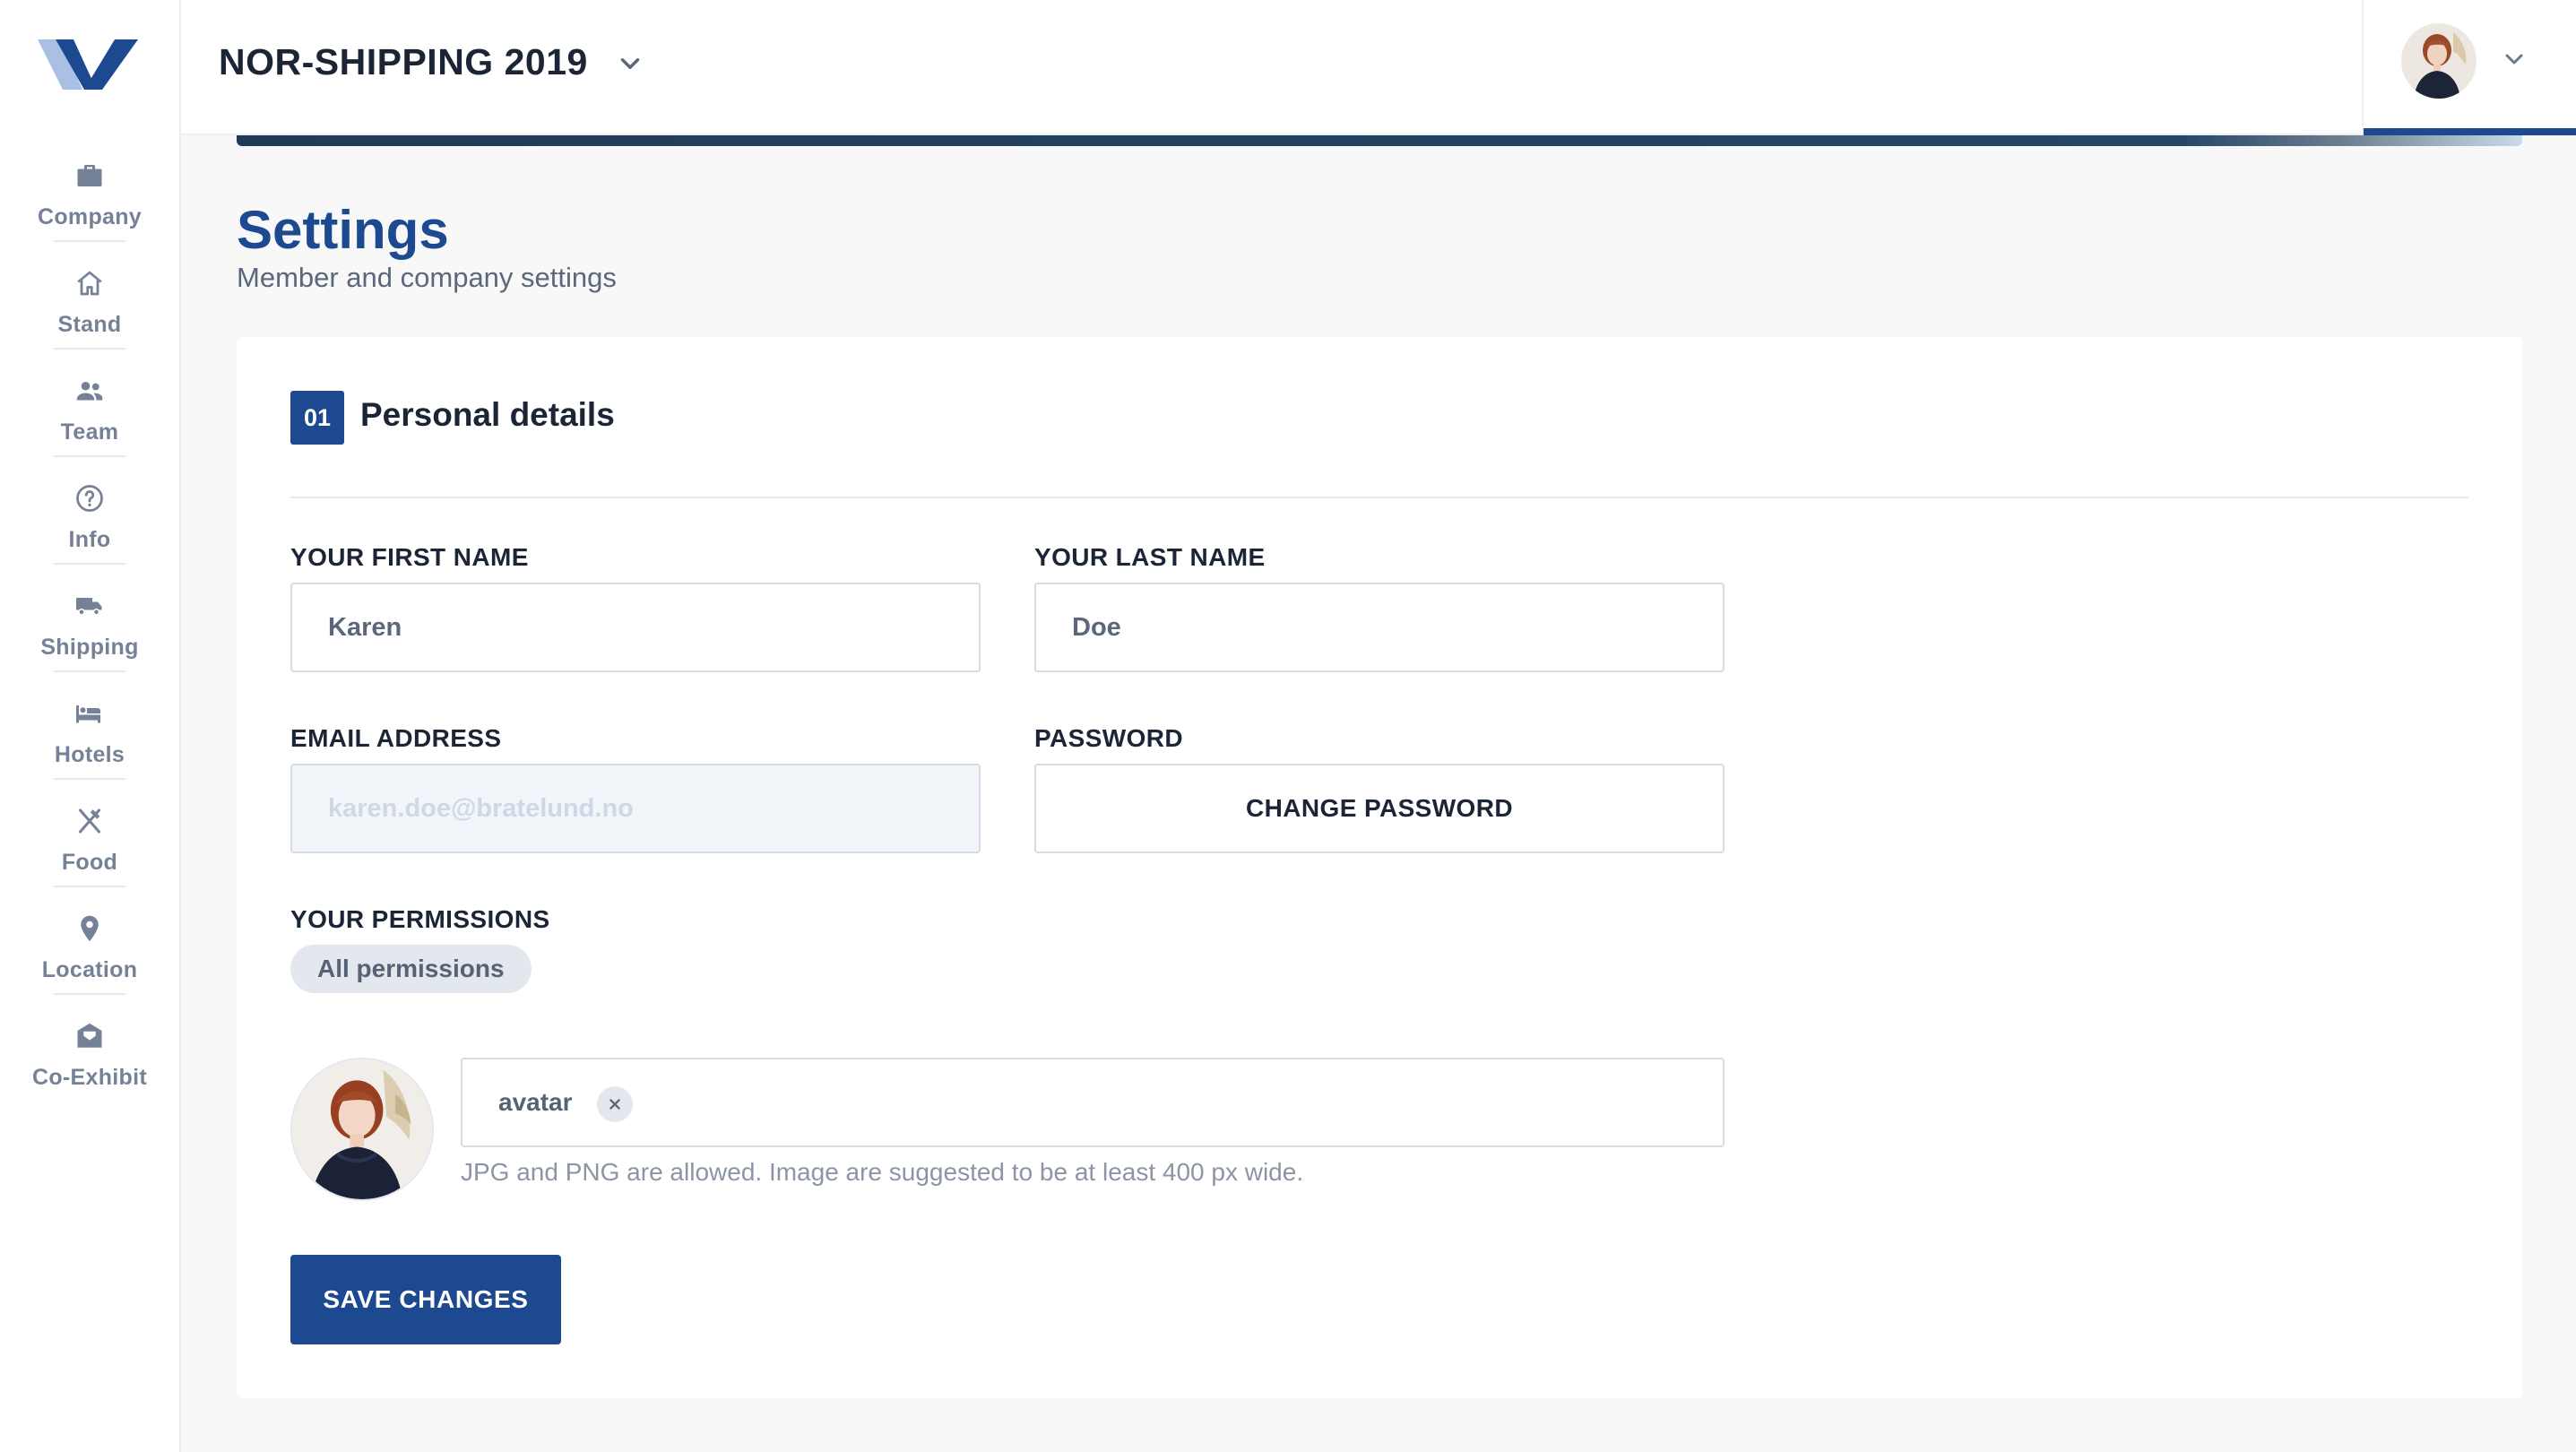 The image size is (2576, 1452). I want to click on save-changes-button: SAVE CHANGES, so click(425, 1299).